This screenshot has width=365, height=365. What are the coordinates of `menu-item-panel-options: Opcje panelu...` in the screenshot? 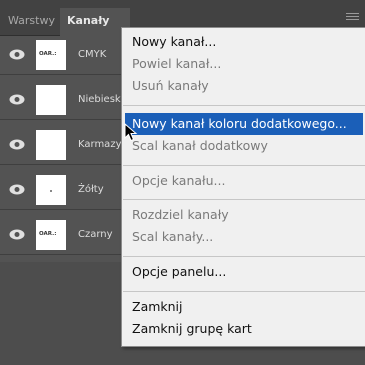 It's located at (179, 271).